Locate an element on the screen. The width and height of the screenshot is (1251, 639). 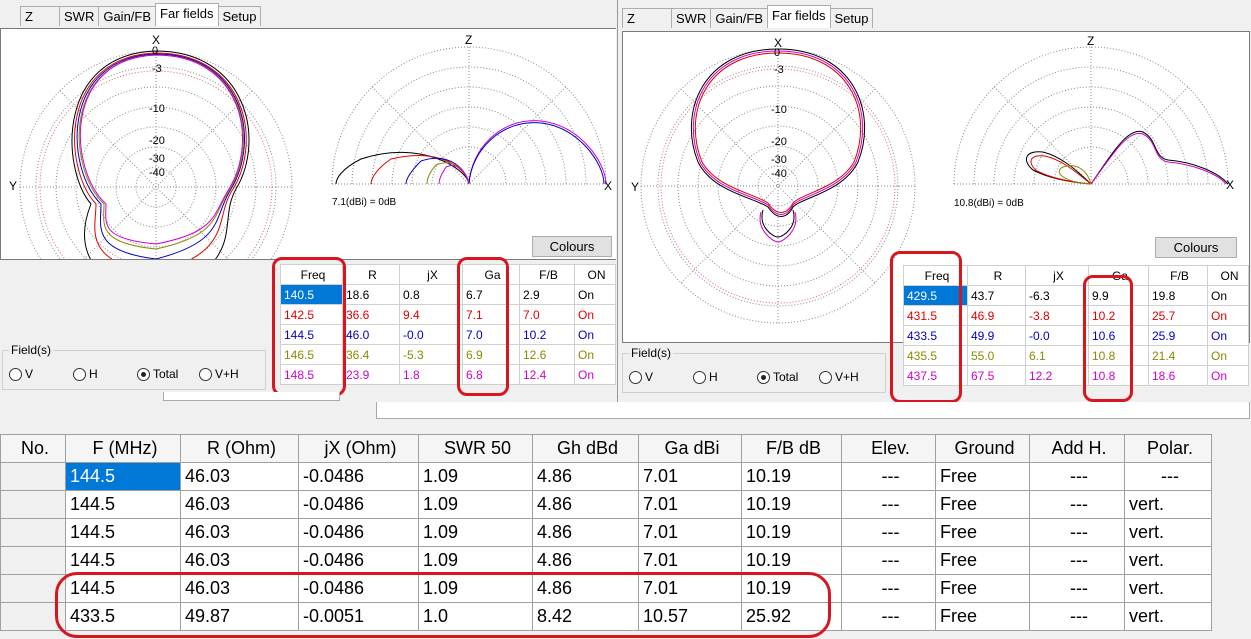
right-elevation-z-label: Z is located at coordinates (1091, 41).